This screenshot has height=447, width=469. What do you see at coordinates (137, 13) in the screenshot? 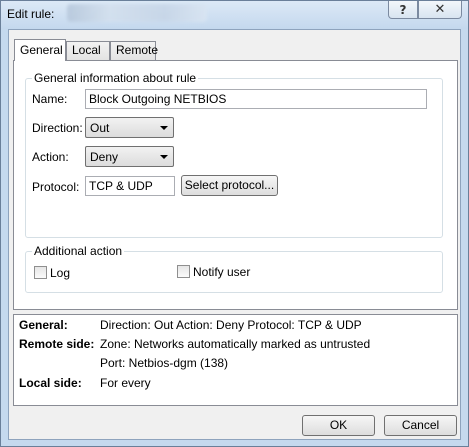
I see `blurred-rule-name` at bounding box center [137, 13].